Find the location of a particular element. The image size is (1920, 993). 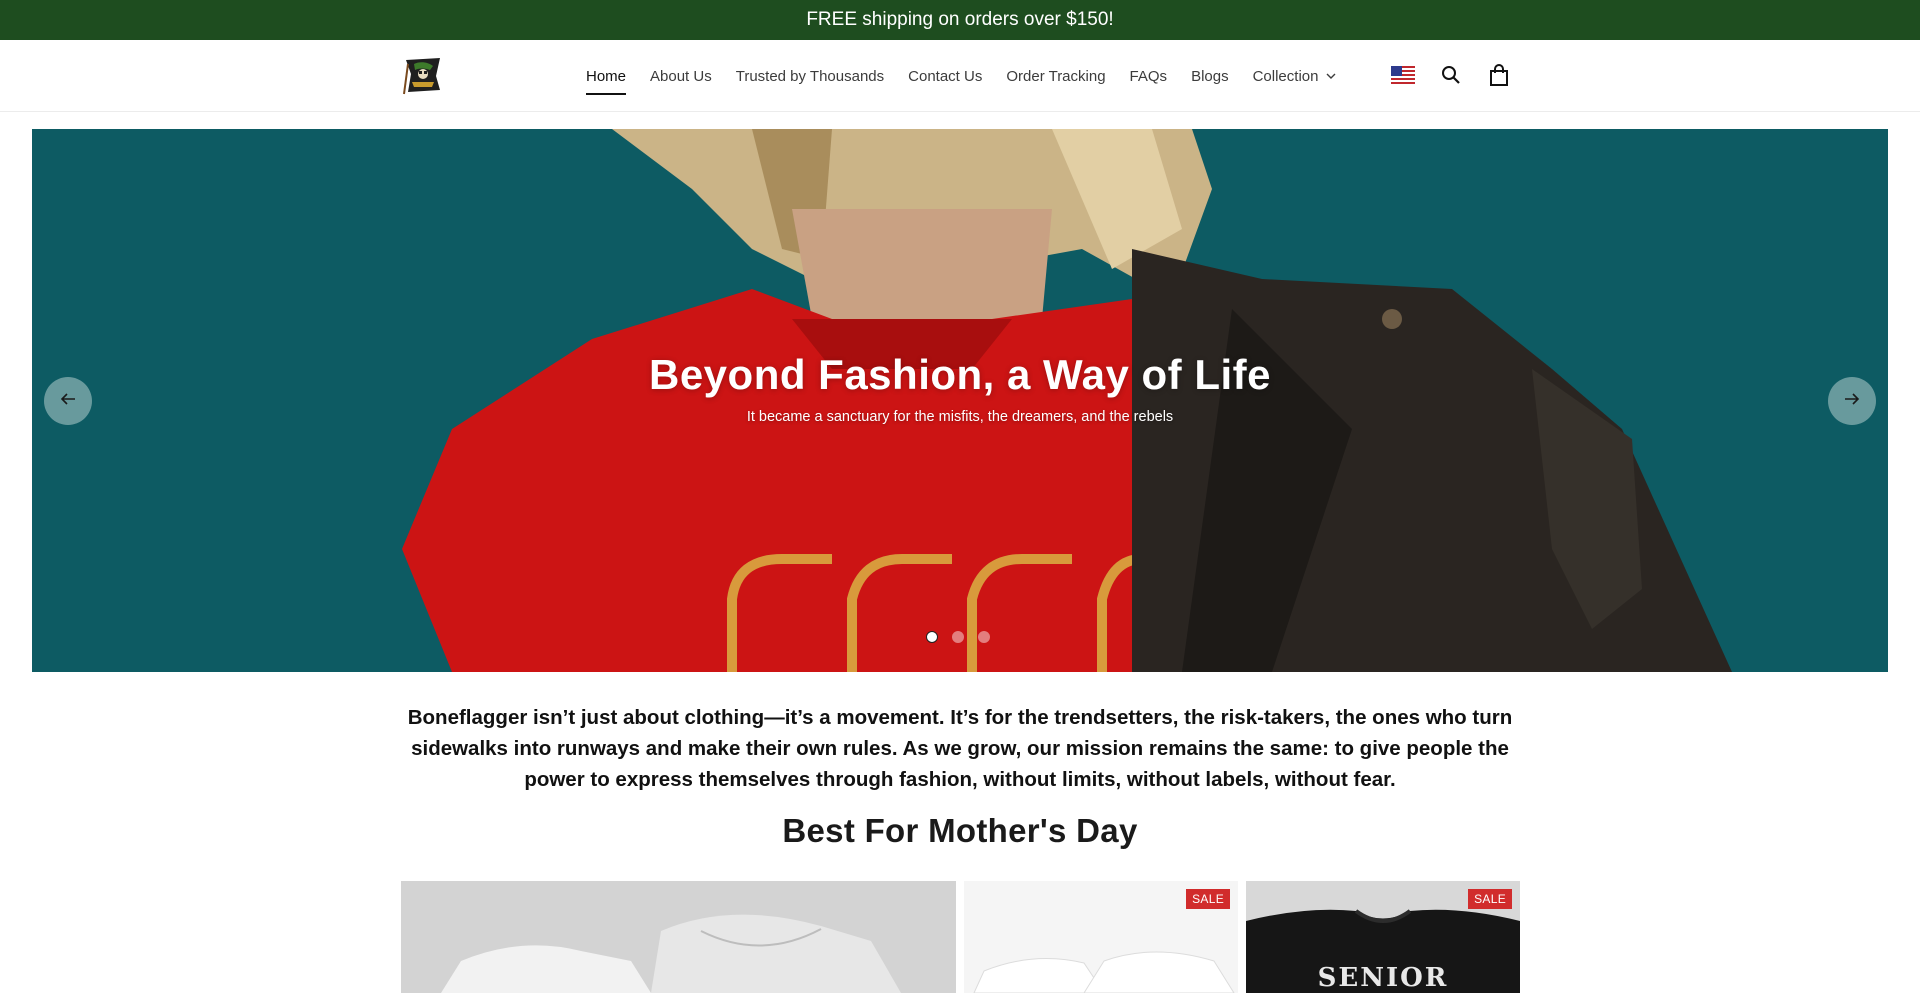

shopping-bag-icon is located at coordinates (1499, 75).